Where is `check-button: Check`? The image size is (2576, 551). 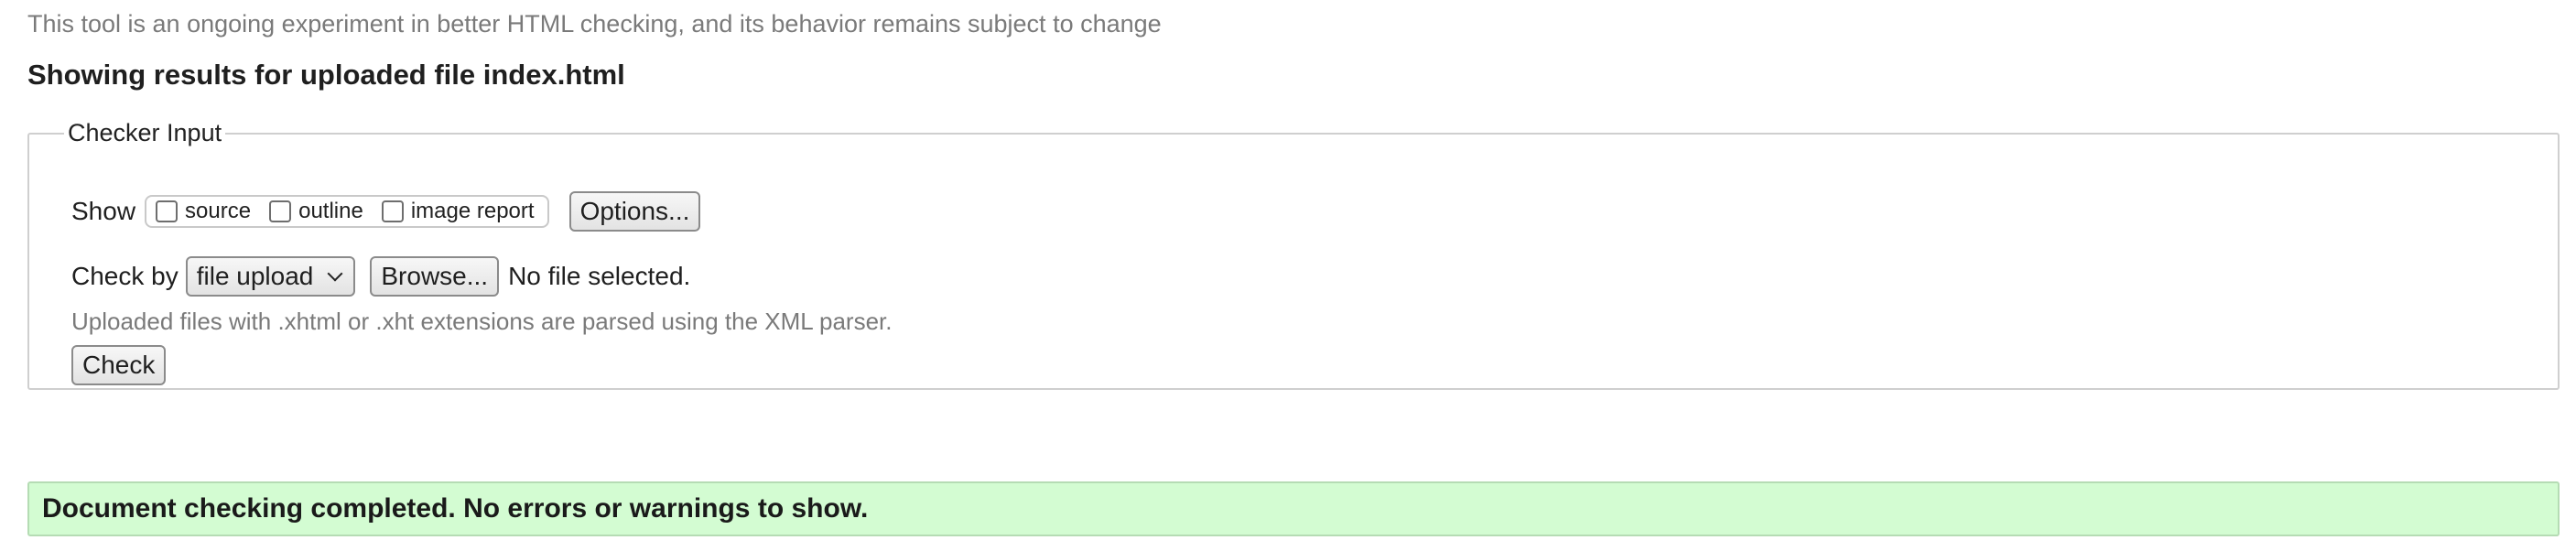
check-button: Check is located at coordinates (119, 365).